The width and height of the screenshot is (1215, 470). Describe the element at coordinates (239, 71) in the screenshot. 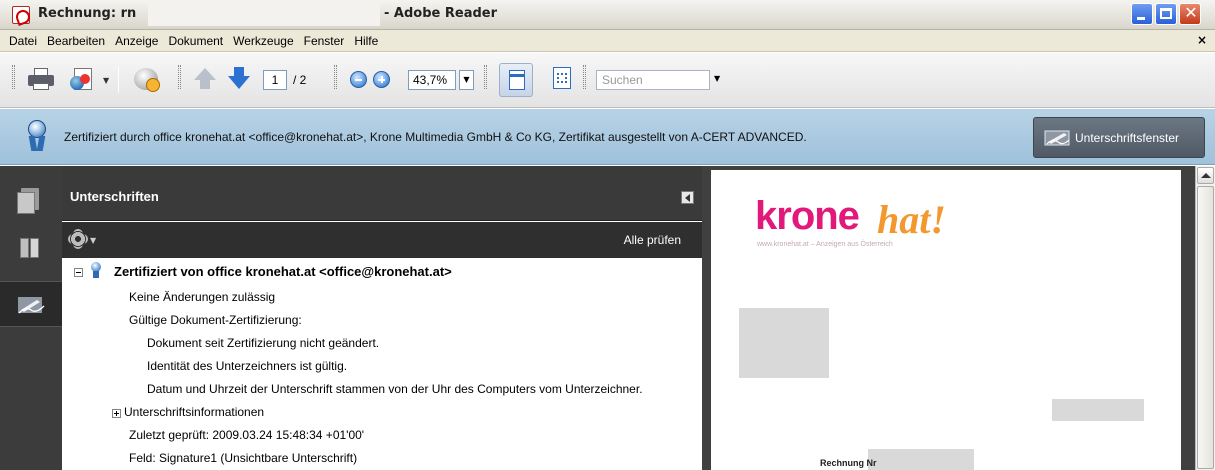

I see `next-page-icon-stem` at that location.